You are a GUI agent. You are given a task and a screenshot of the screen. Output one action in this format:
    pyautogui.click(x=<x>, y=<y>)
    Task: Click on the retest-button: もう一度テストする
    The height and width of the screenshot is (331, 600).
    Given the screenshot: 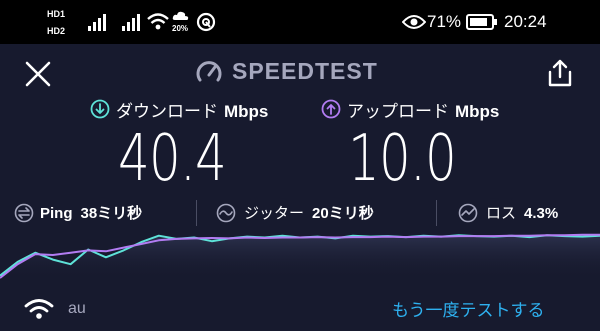 What is the action you would take?
    pyautogui.click(x=468, y=308)
    